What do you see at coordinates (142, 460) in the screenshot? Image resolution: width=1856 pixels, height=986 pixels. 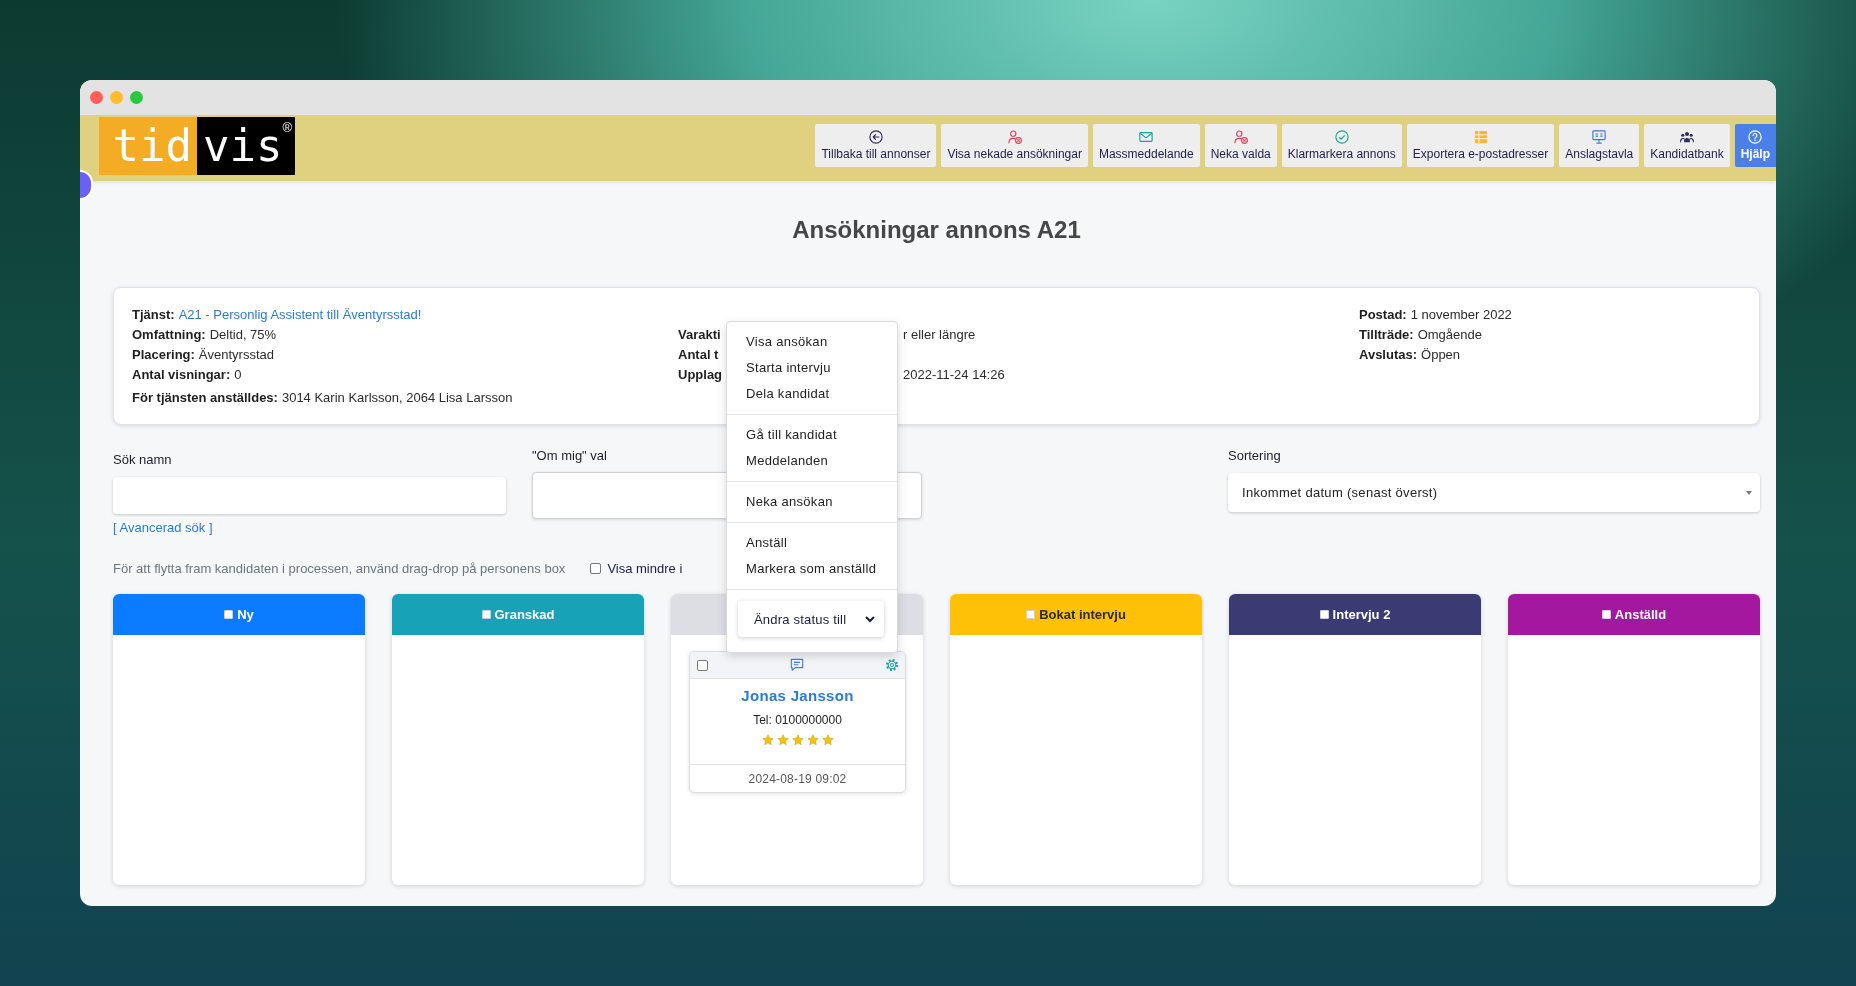 I see `field-label: Sök namn` at bounding box center [142, 460].